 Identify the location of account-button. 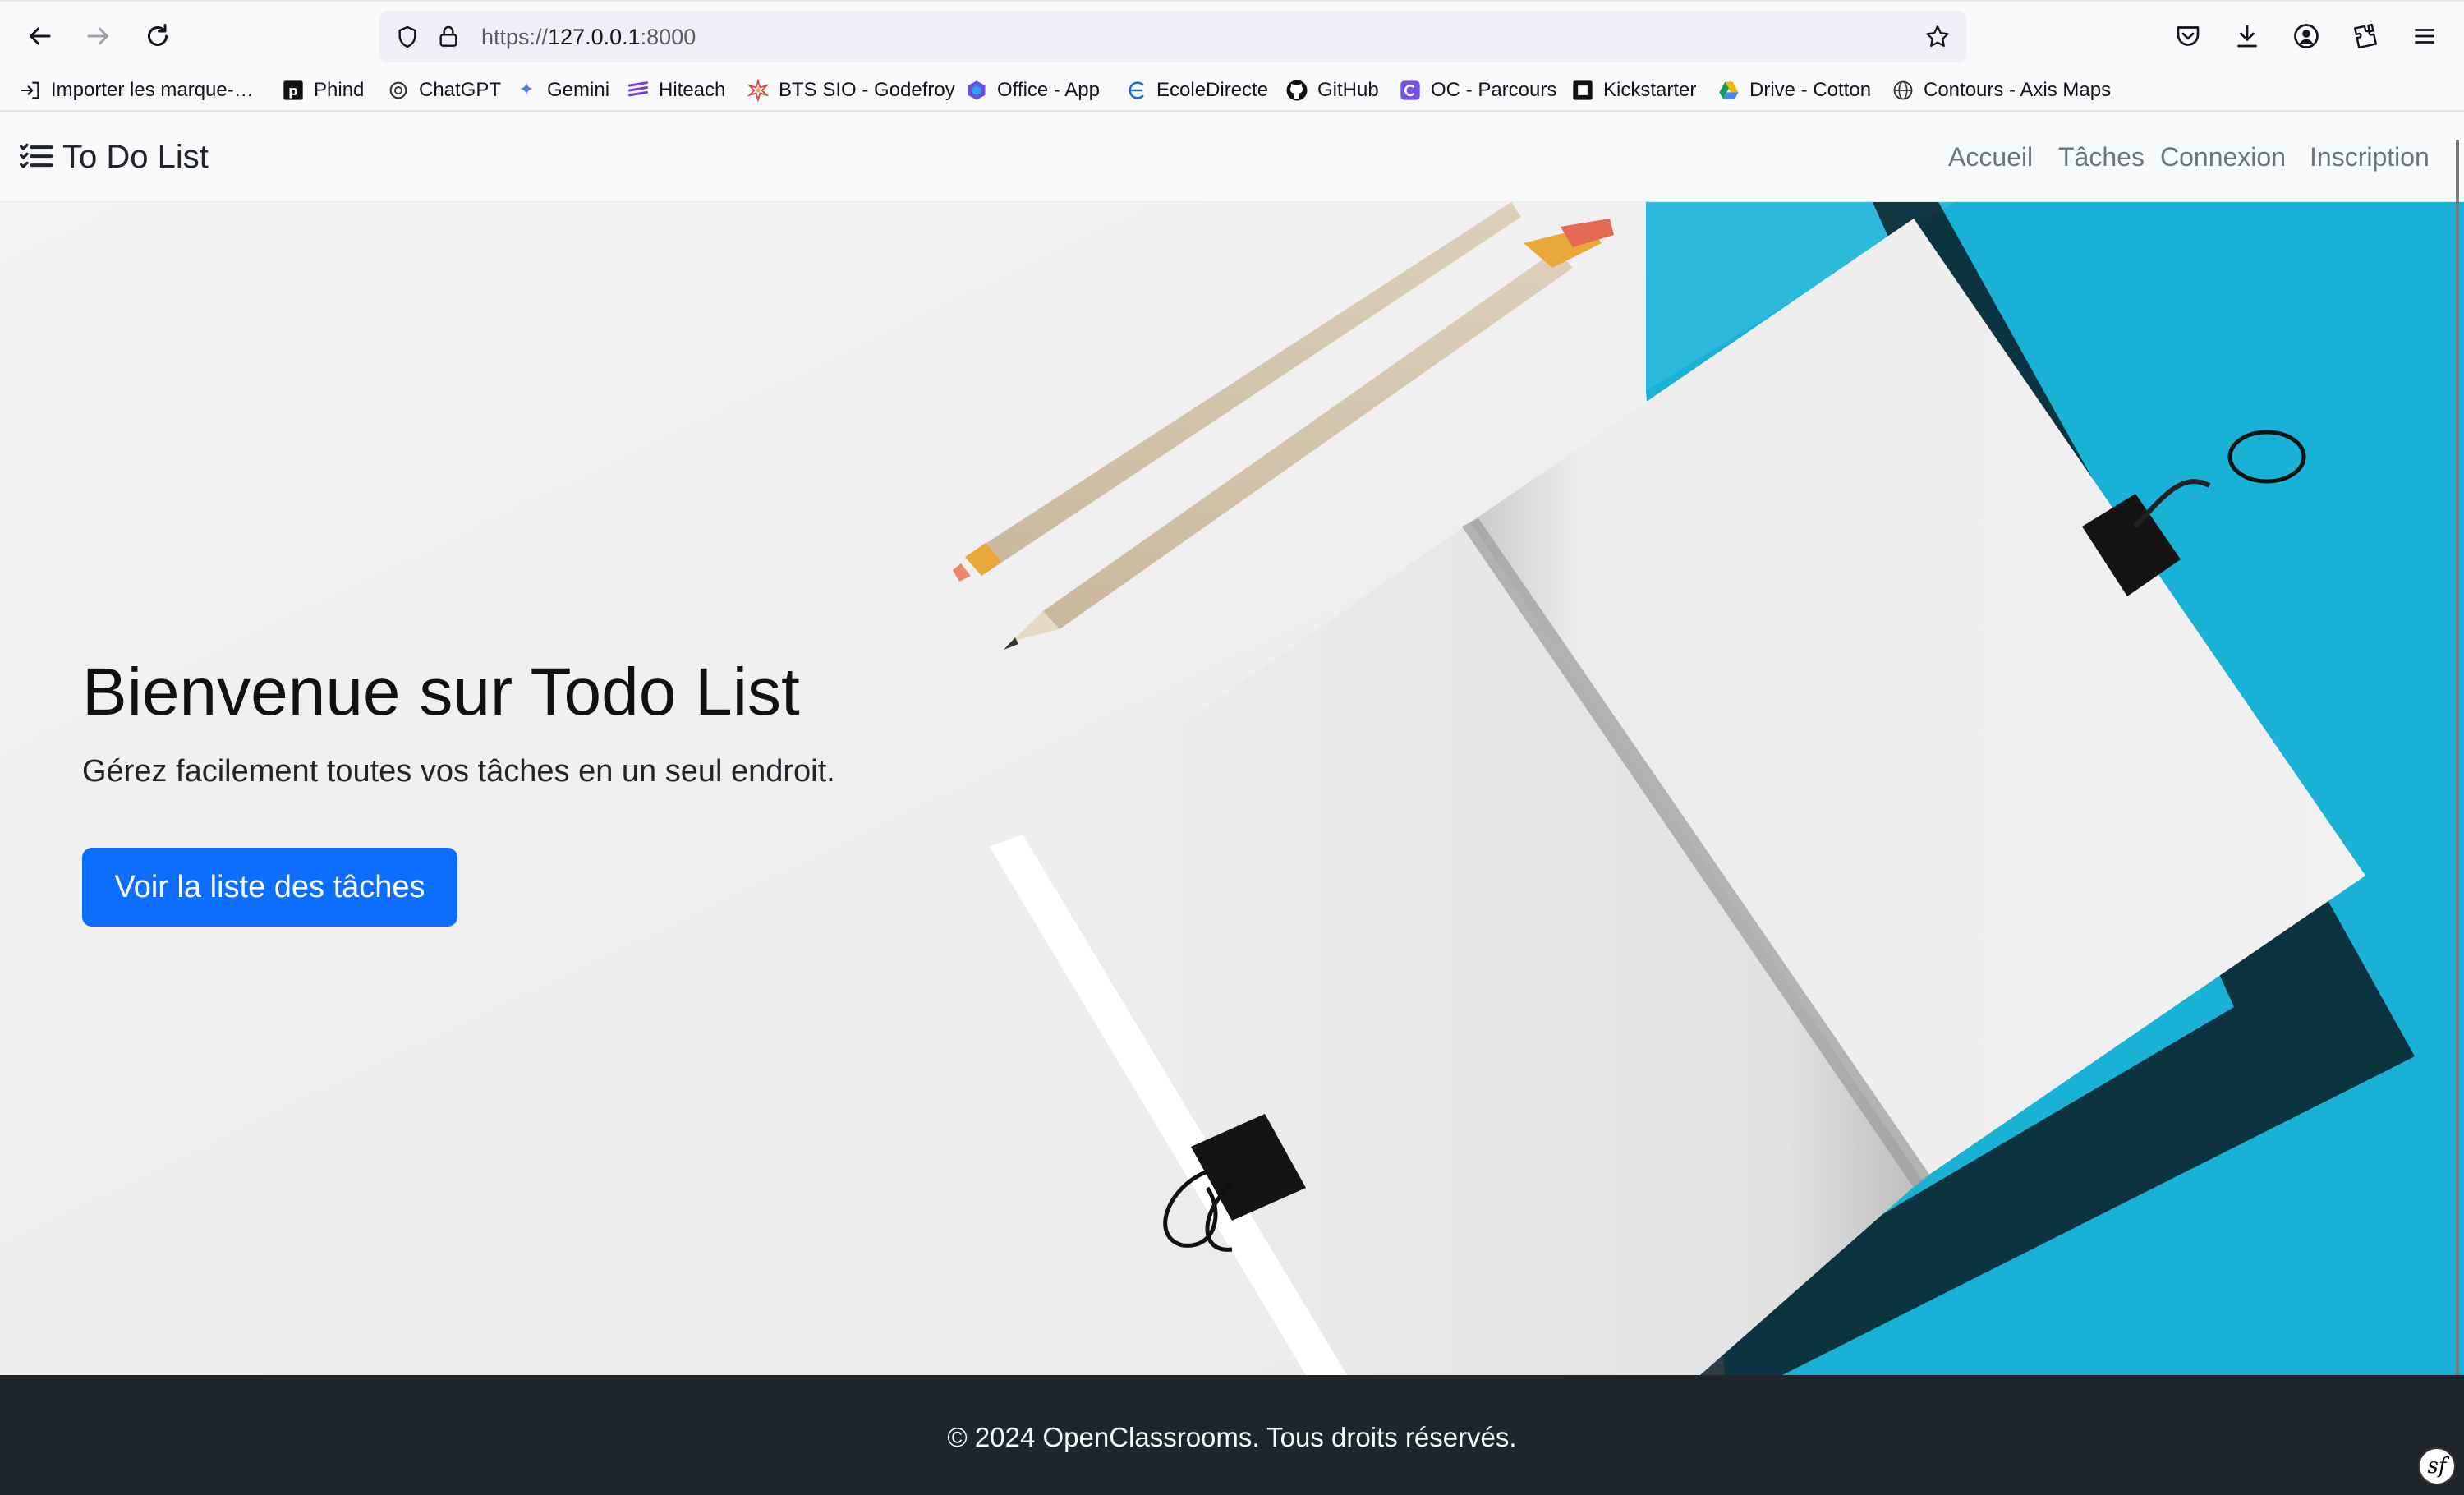
(2306, 36).